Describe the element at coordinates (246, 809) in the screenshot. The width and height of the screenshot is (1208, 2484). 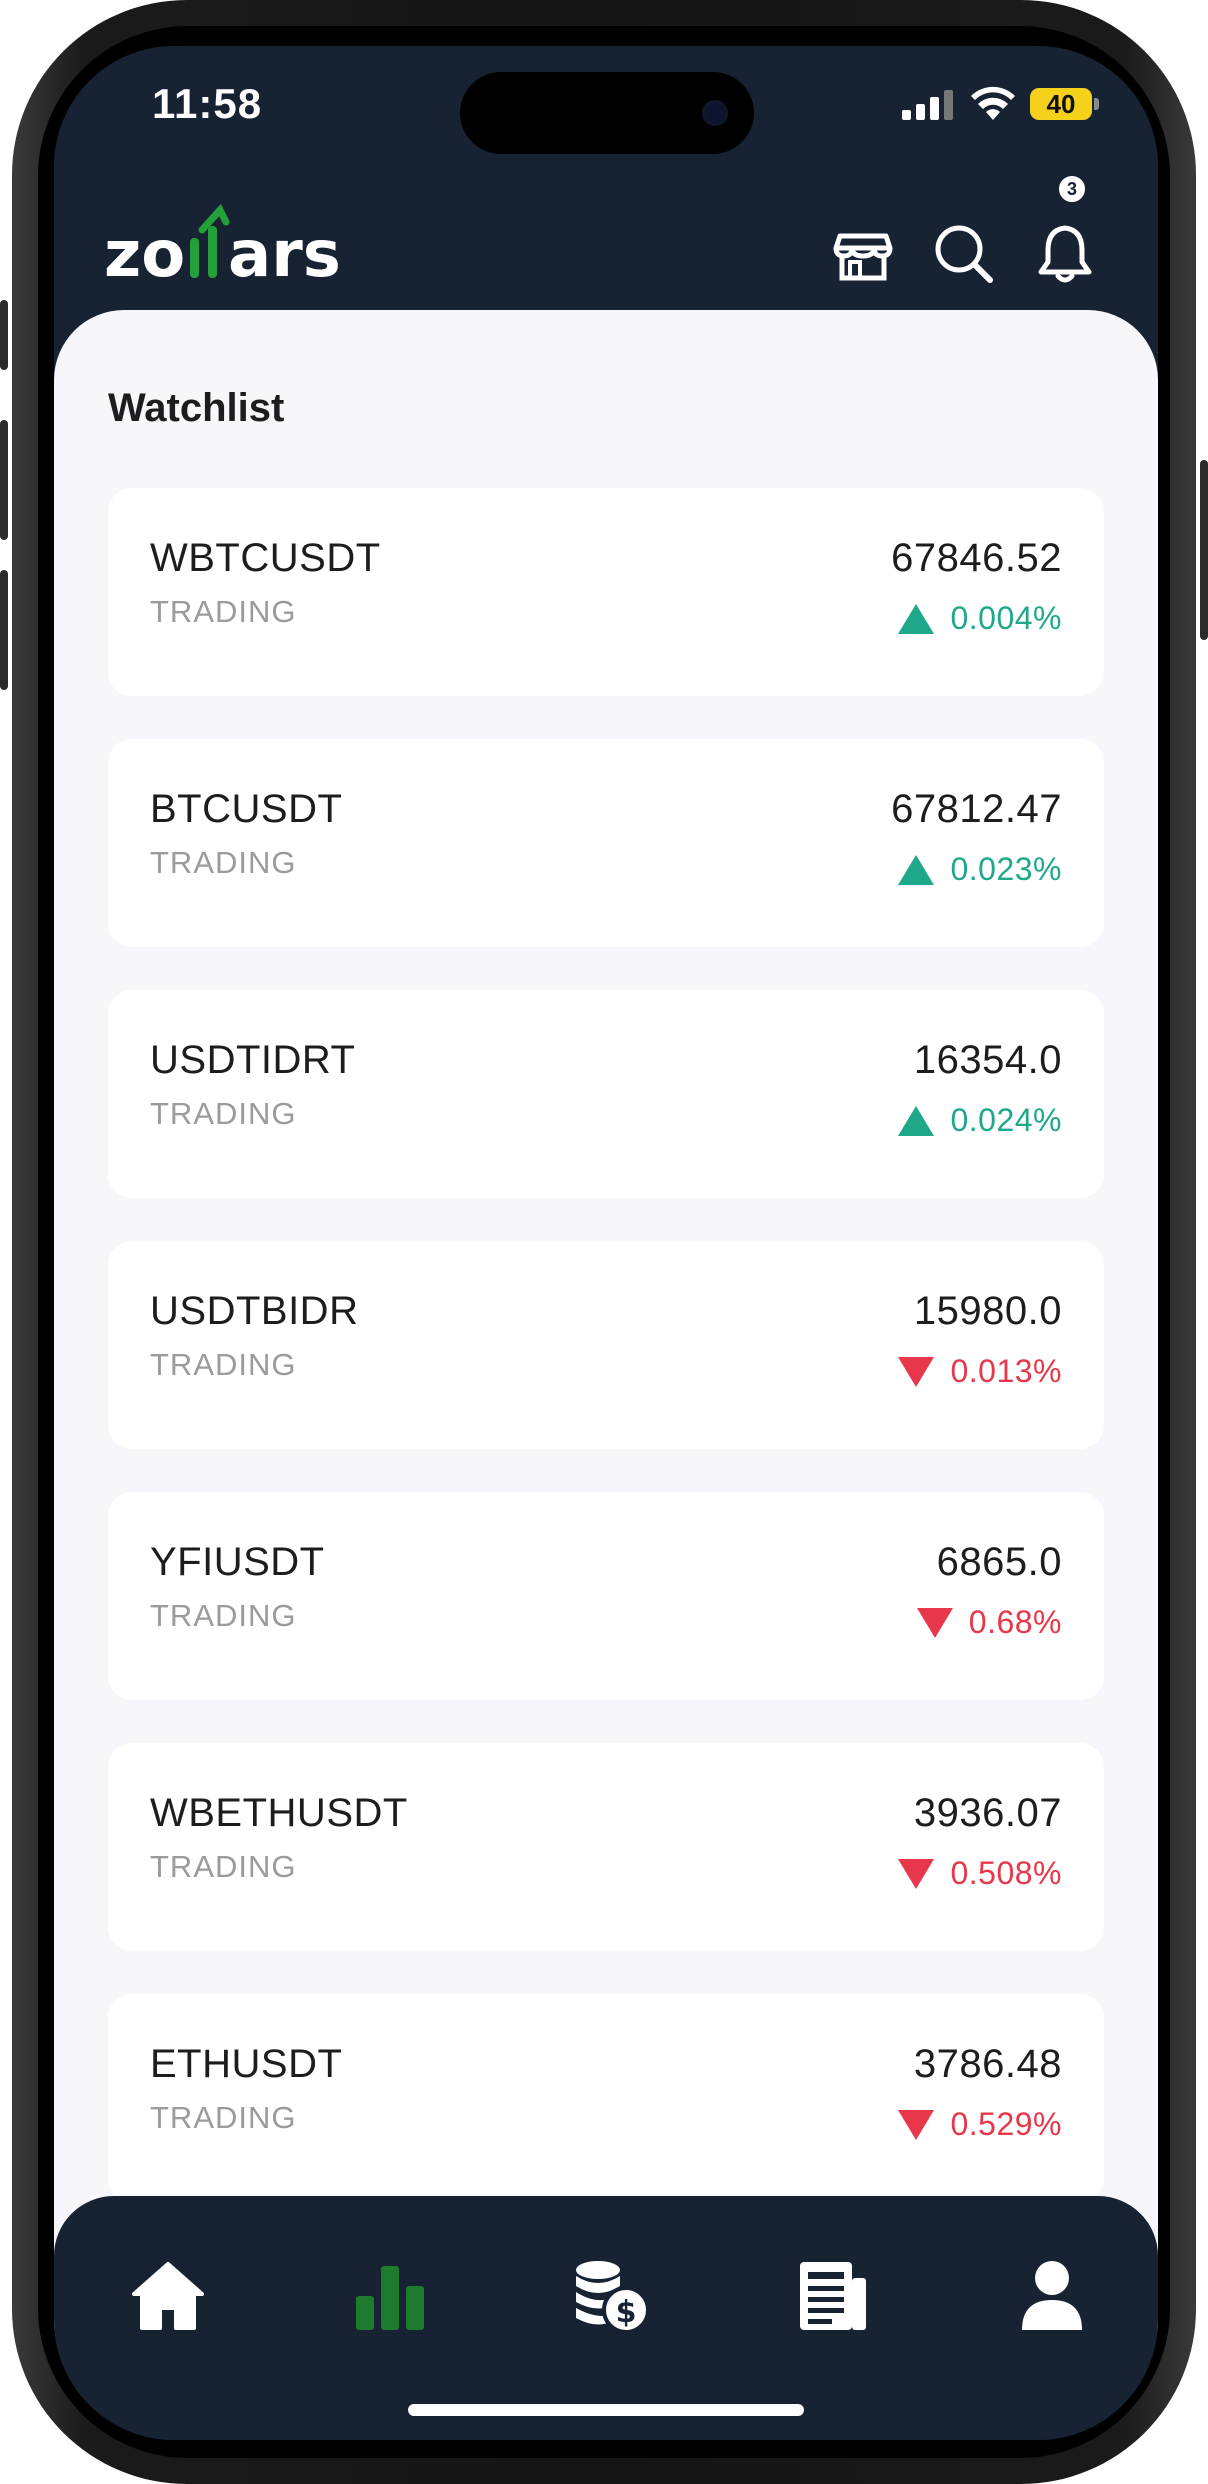
I see `pair-symbol: BTCUSDT` at that location.